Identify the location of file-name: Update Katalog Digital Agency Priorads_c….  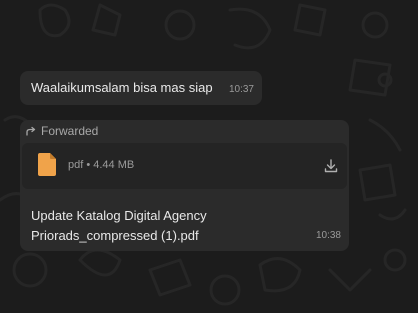
(146, 226).